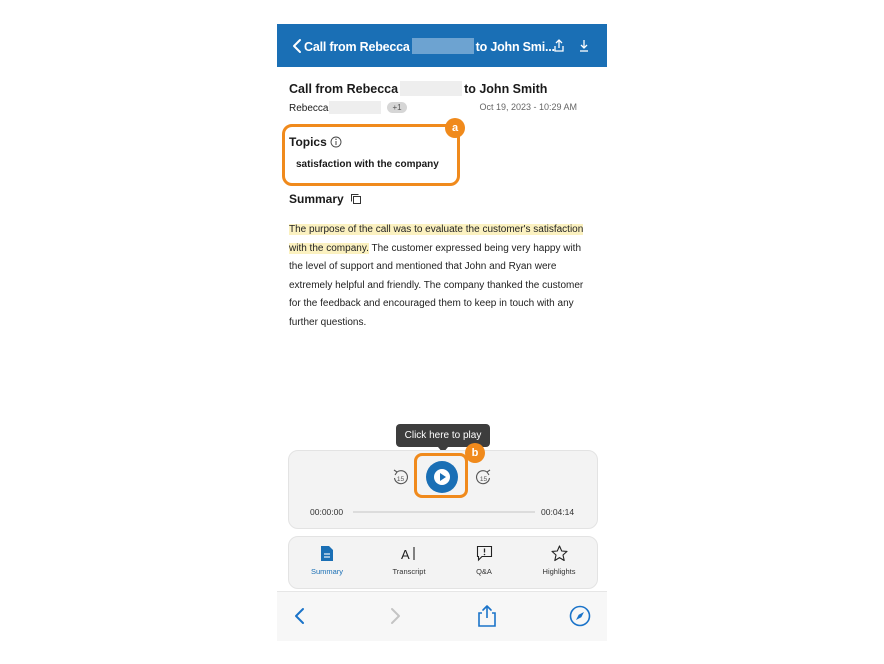  I want to click on tab-highlights: Highlights, so click(559, 560).